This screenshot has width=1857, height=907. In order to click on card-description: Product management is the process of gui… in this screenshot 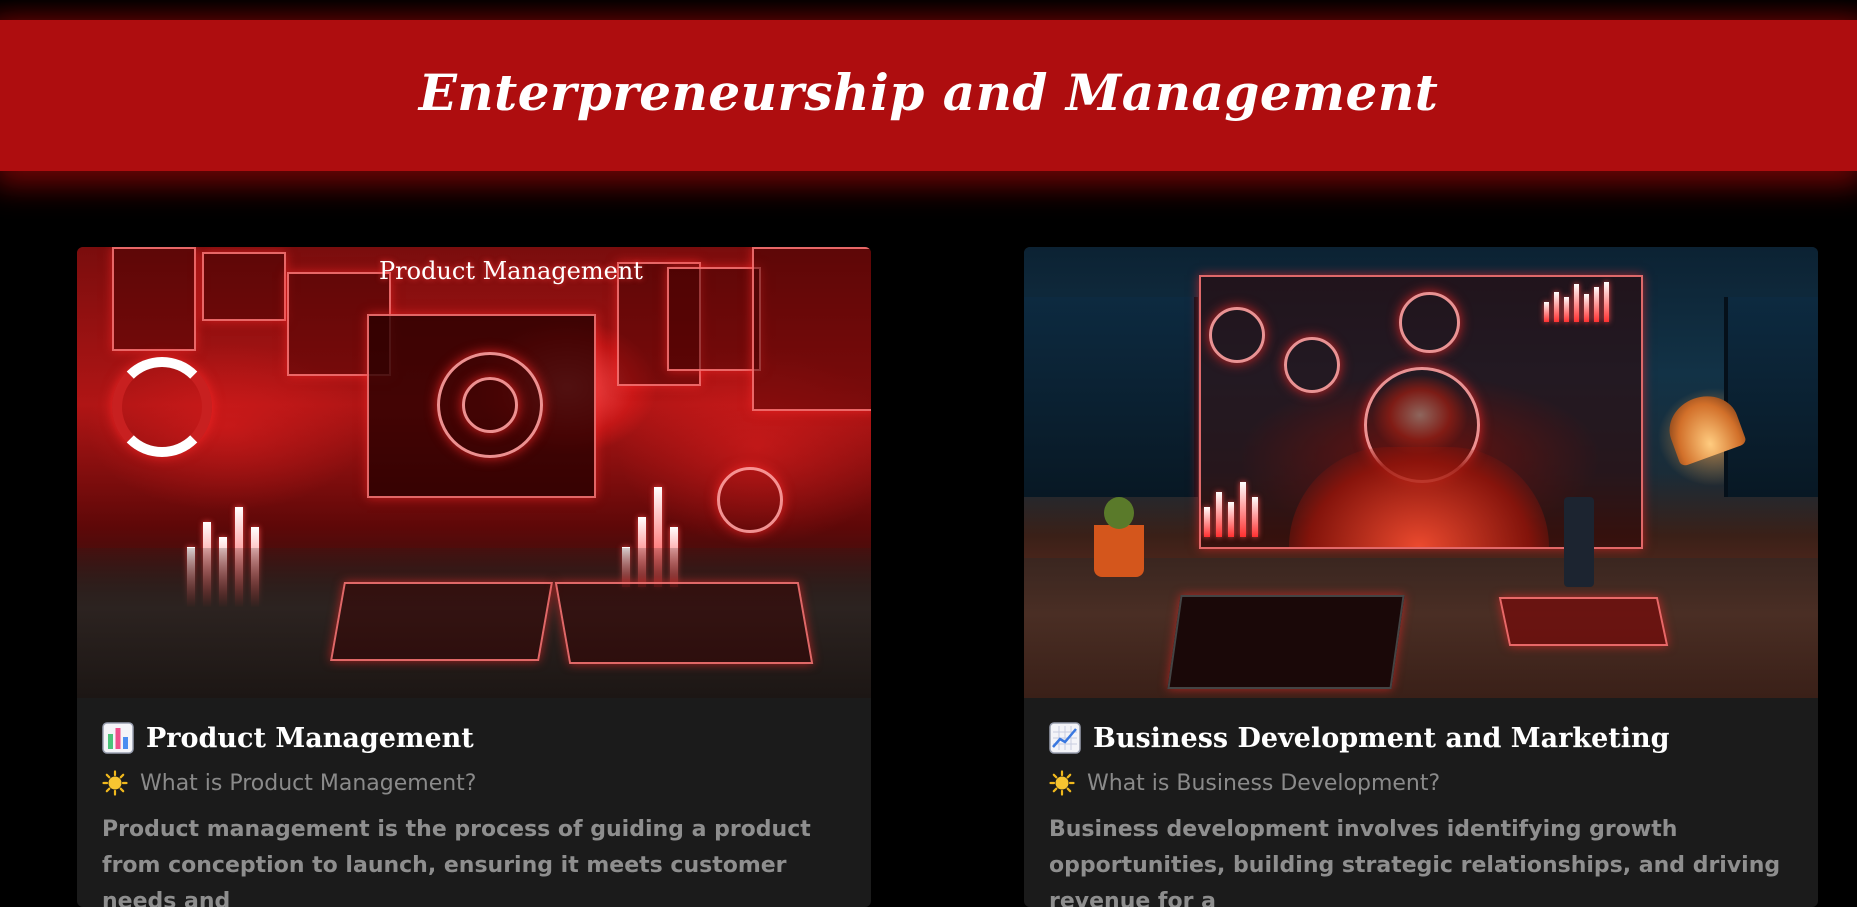, I will do `click(456, 862)`.